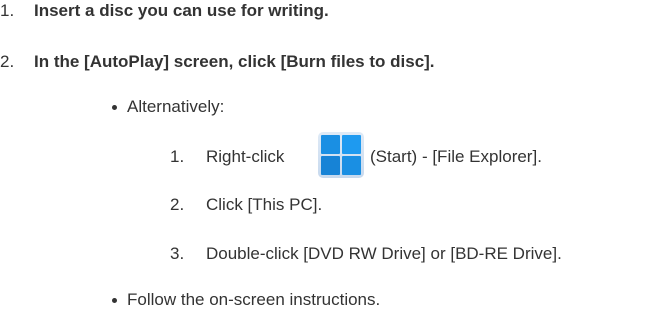  I want to click on step-2-number: 2., so click(7, 61).